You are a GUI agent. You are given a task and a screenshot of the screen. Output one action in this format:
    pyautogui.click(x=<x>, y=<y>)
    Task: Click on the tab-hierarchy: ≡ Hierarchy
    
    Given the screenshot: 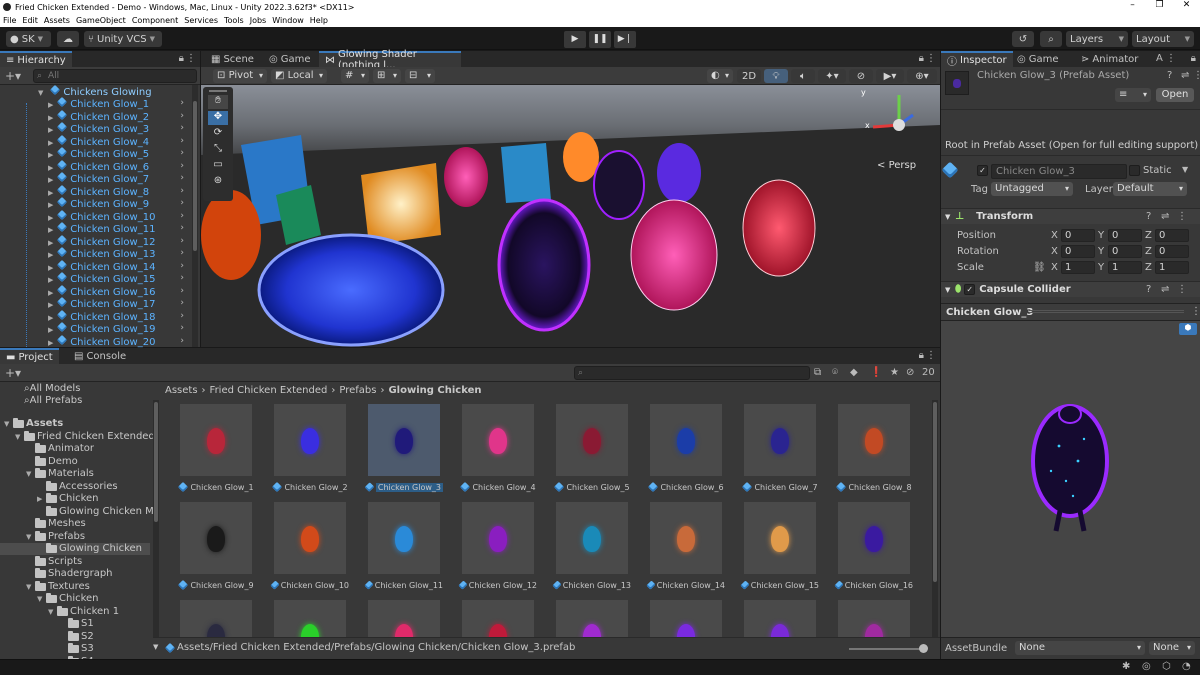 What is the action you would take?
    pyautogui.click(x=36, y=59)
    